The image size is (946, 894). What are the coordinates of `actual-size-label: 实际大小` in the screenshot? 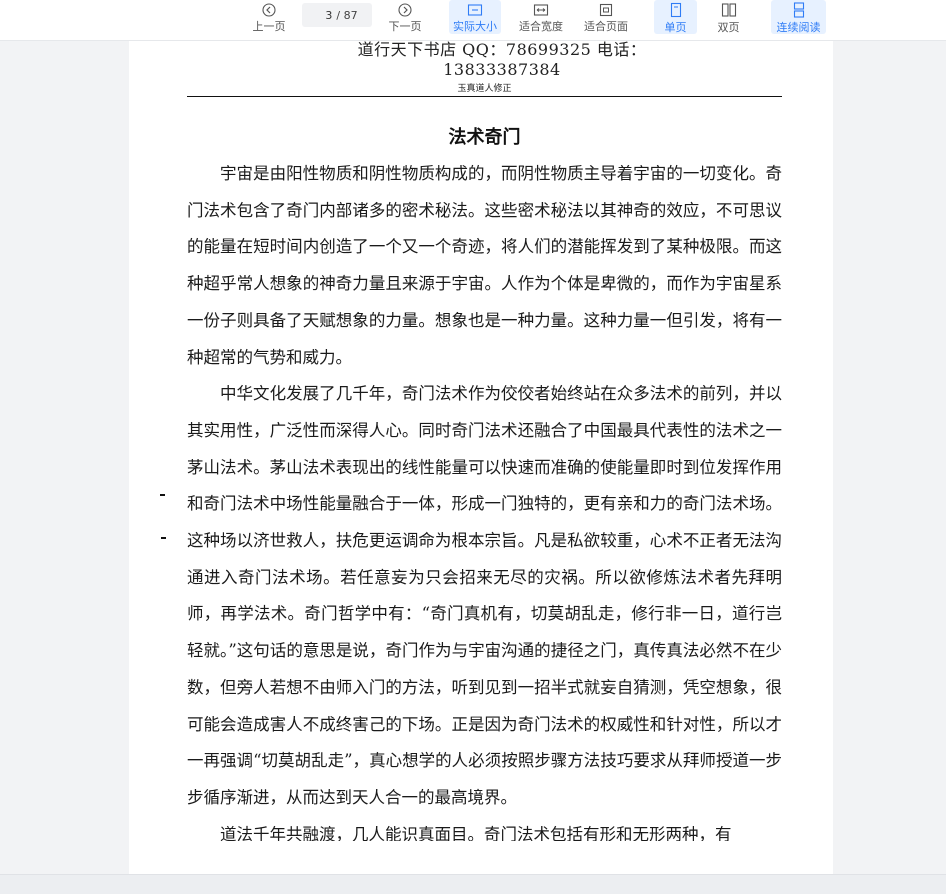 It's located at (475, 26).